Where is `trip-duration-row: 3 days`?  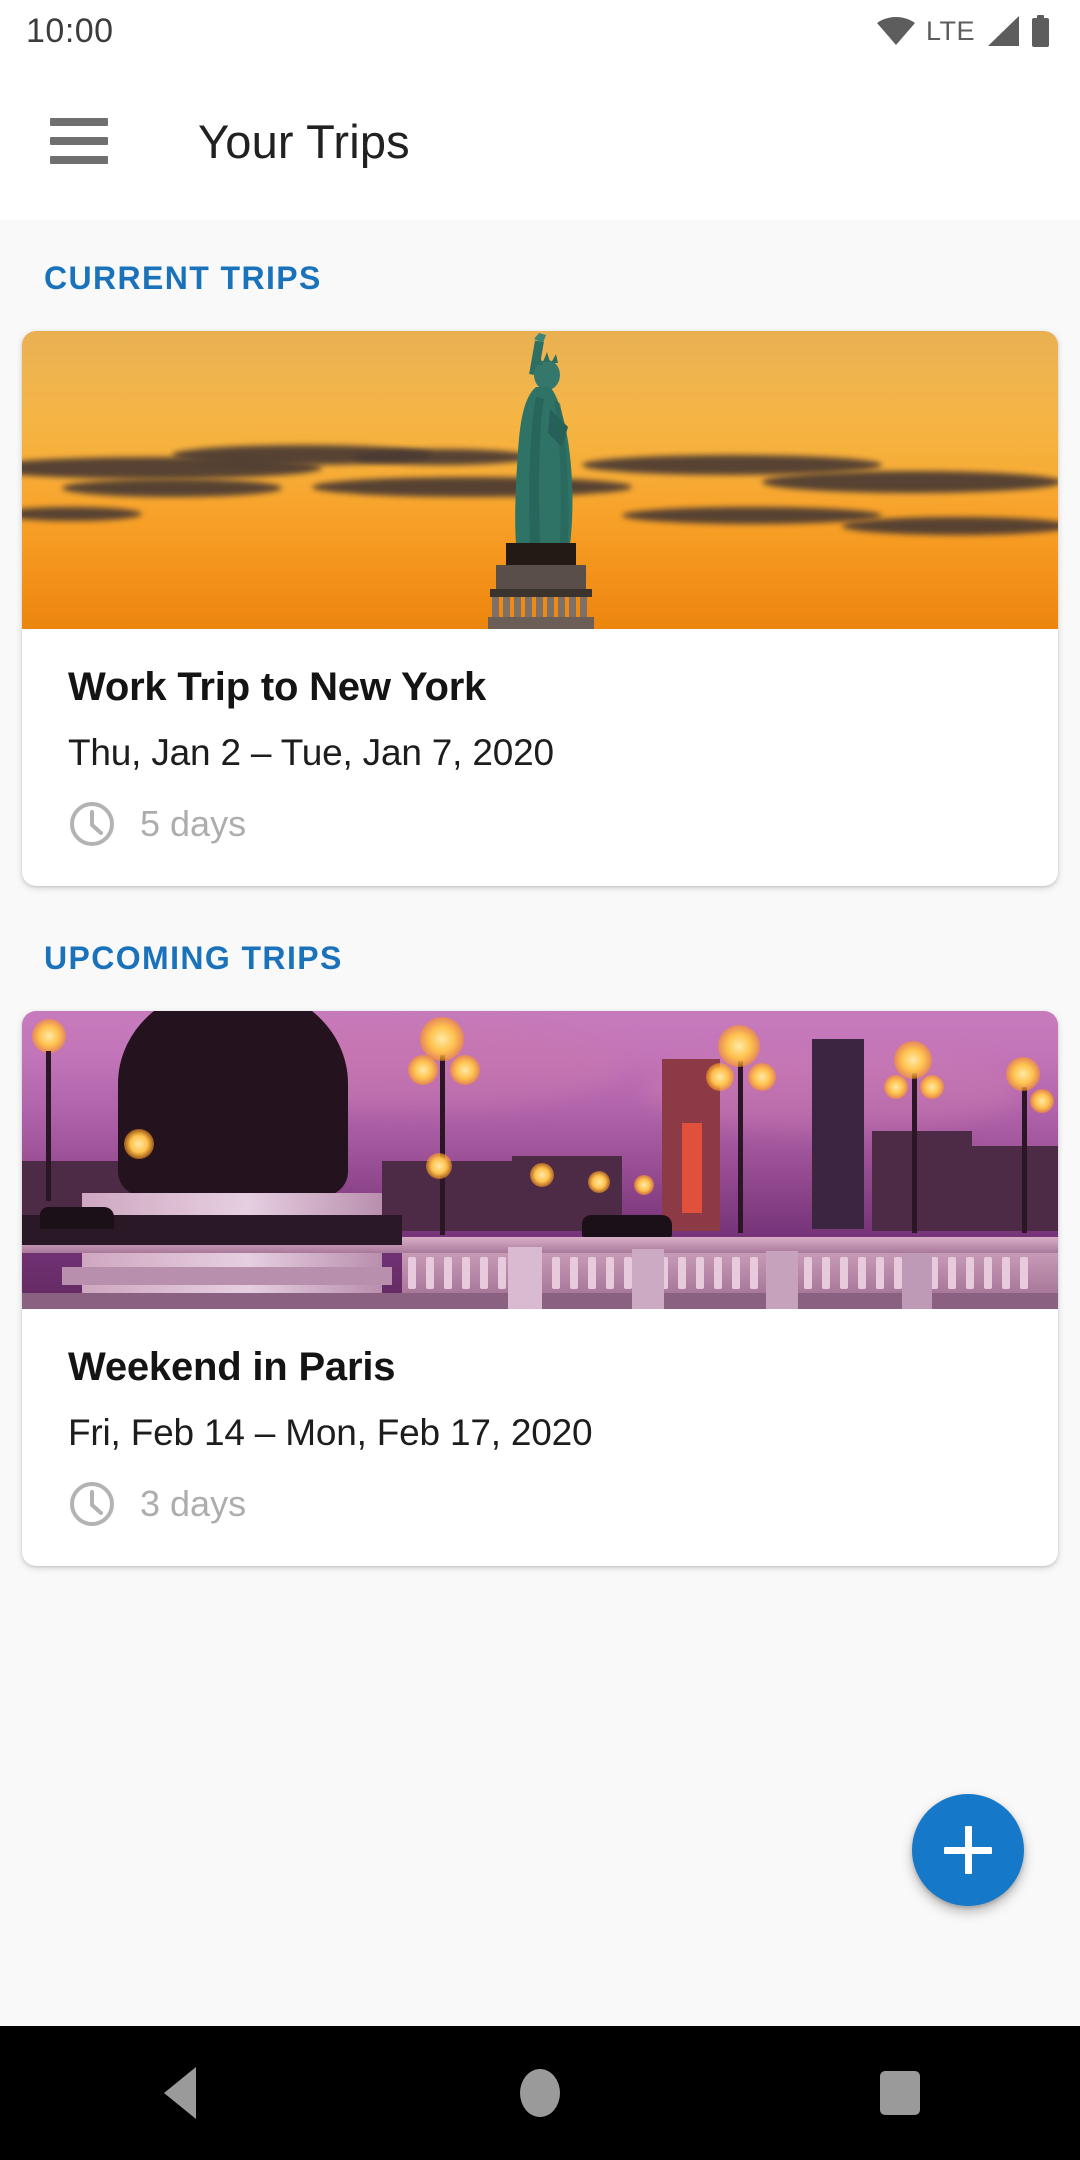 trip-duration-row: 3 days is located at coordinates (540, 1504).